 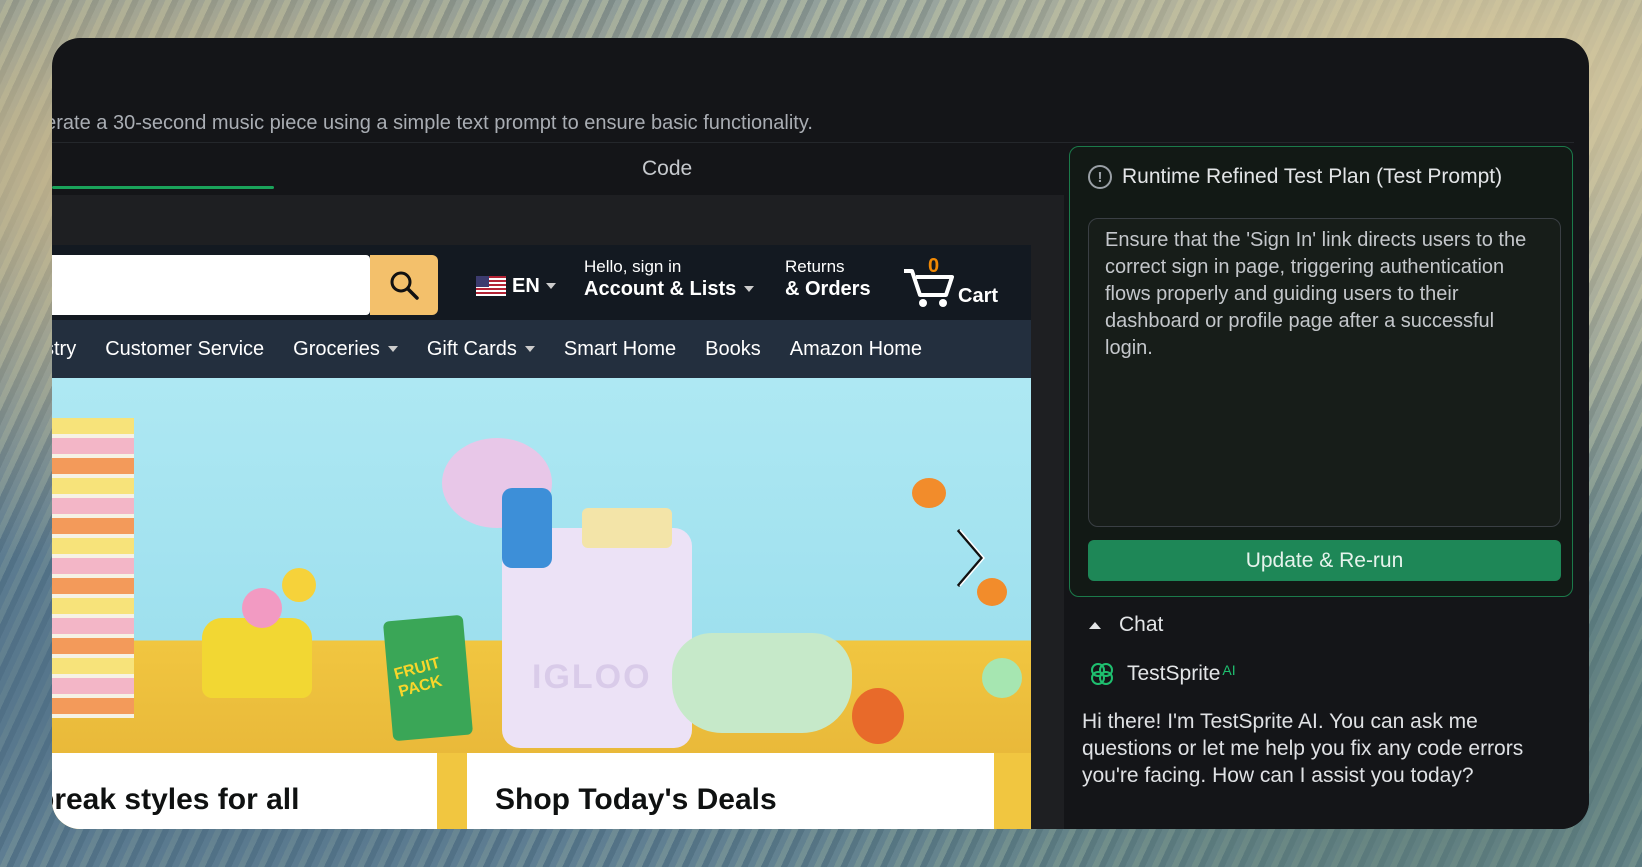 I want to click on account-lists-label: Account & Lists, so click(x=669, y=289).